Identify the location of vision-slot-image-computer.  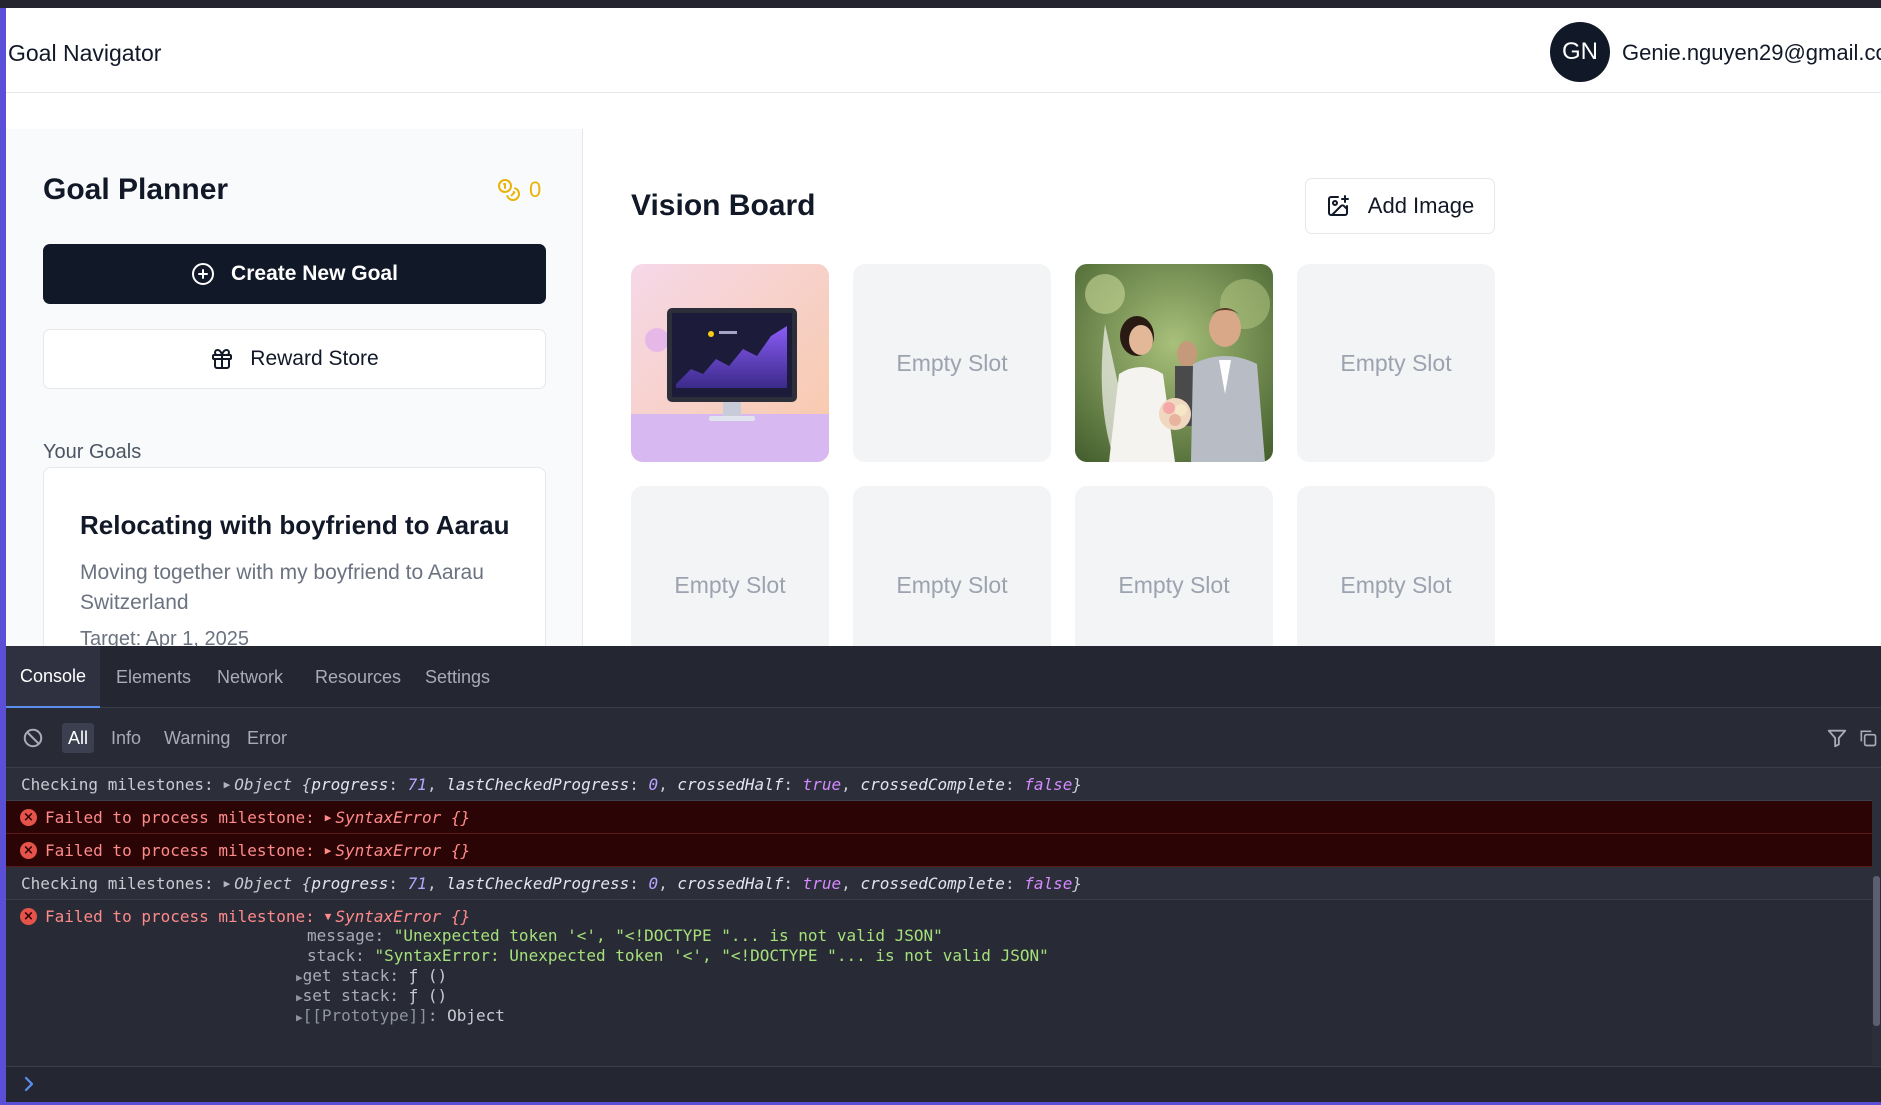
(730, 363).